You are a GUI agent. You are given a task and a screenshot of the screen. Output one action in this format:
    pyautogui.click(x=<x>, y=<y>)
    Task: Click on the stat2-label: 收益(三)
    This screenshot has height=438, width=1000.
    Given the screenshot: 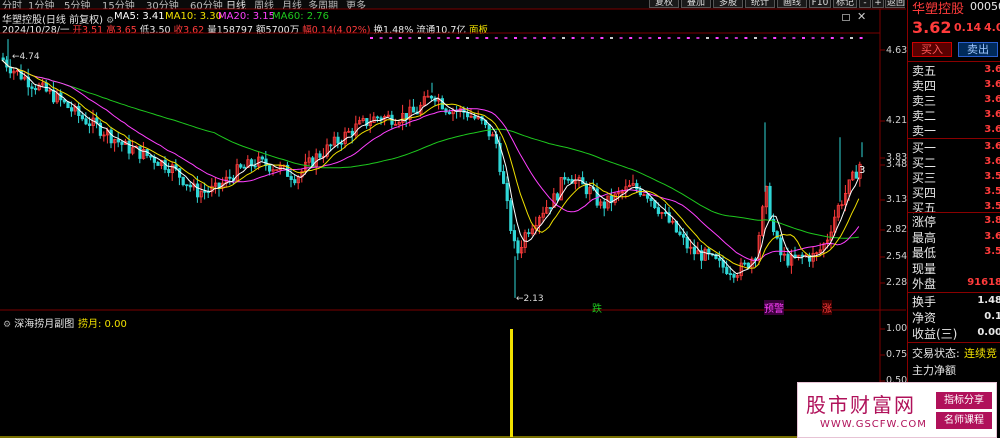 What is the action you would take?
    pyautogui.click(x=935, y=334)
    